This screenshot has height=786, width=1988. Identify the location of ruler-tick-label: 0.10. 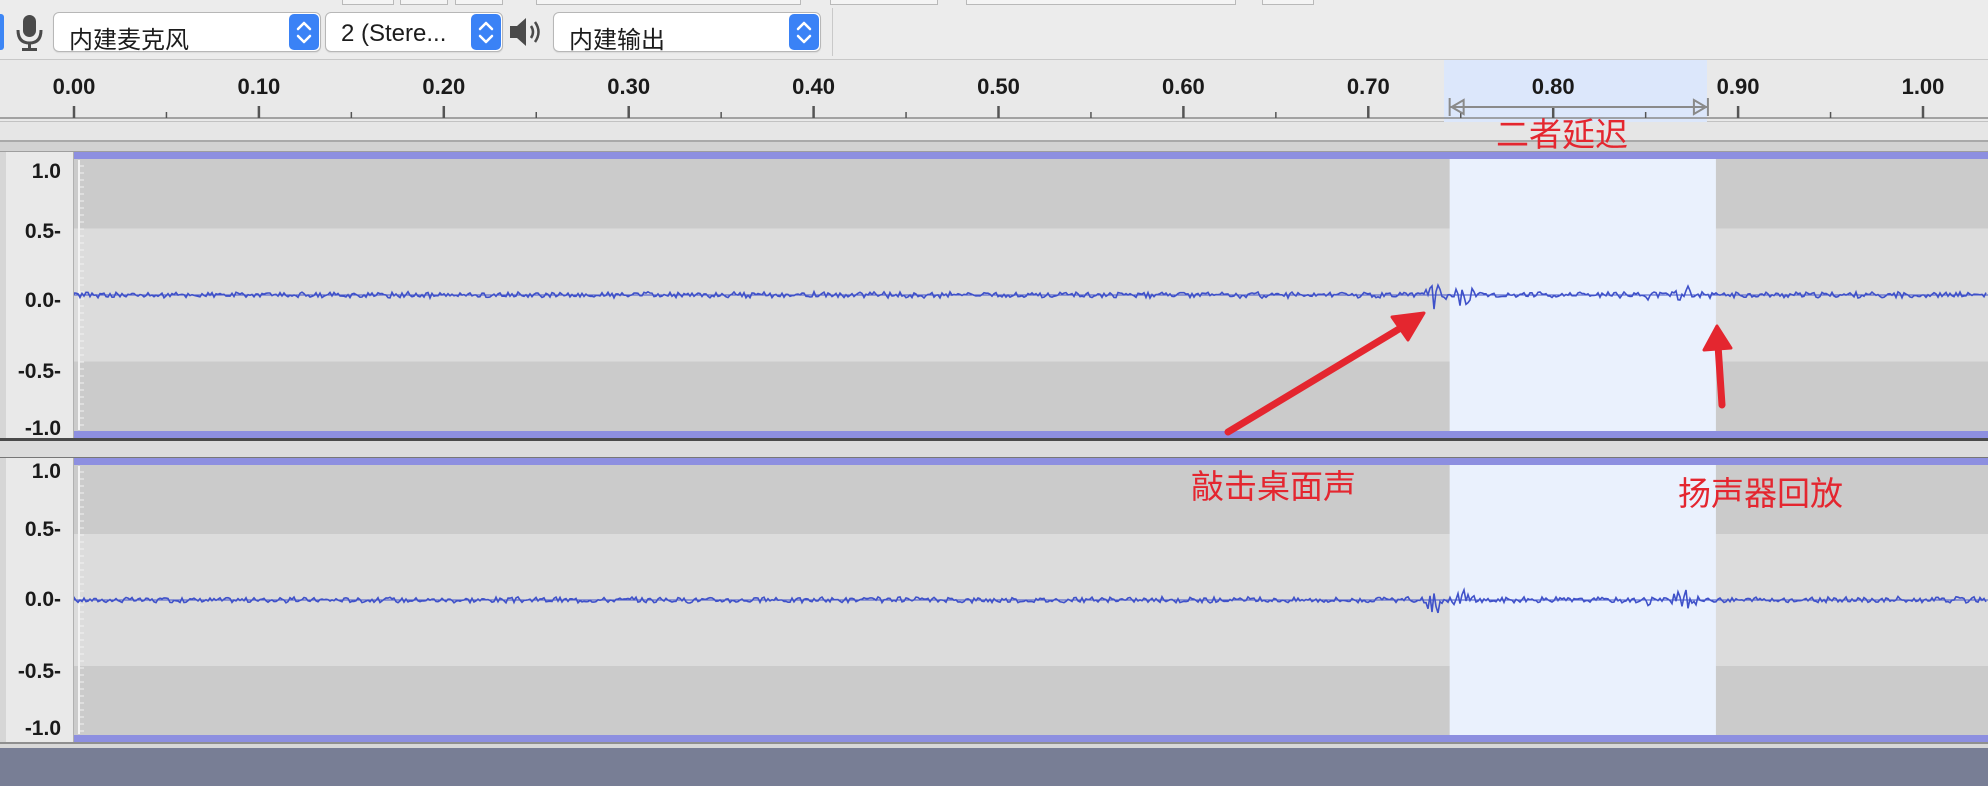
(259, 86).